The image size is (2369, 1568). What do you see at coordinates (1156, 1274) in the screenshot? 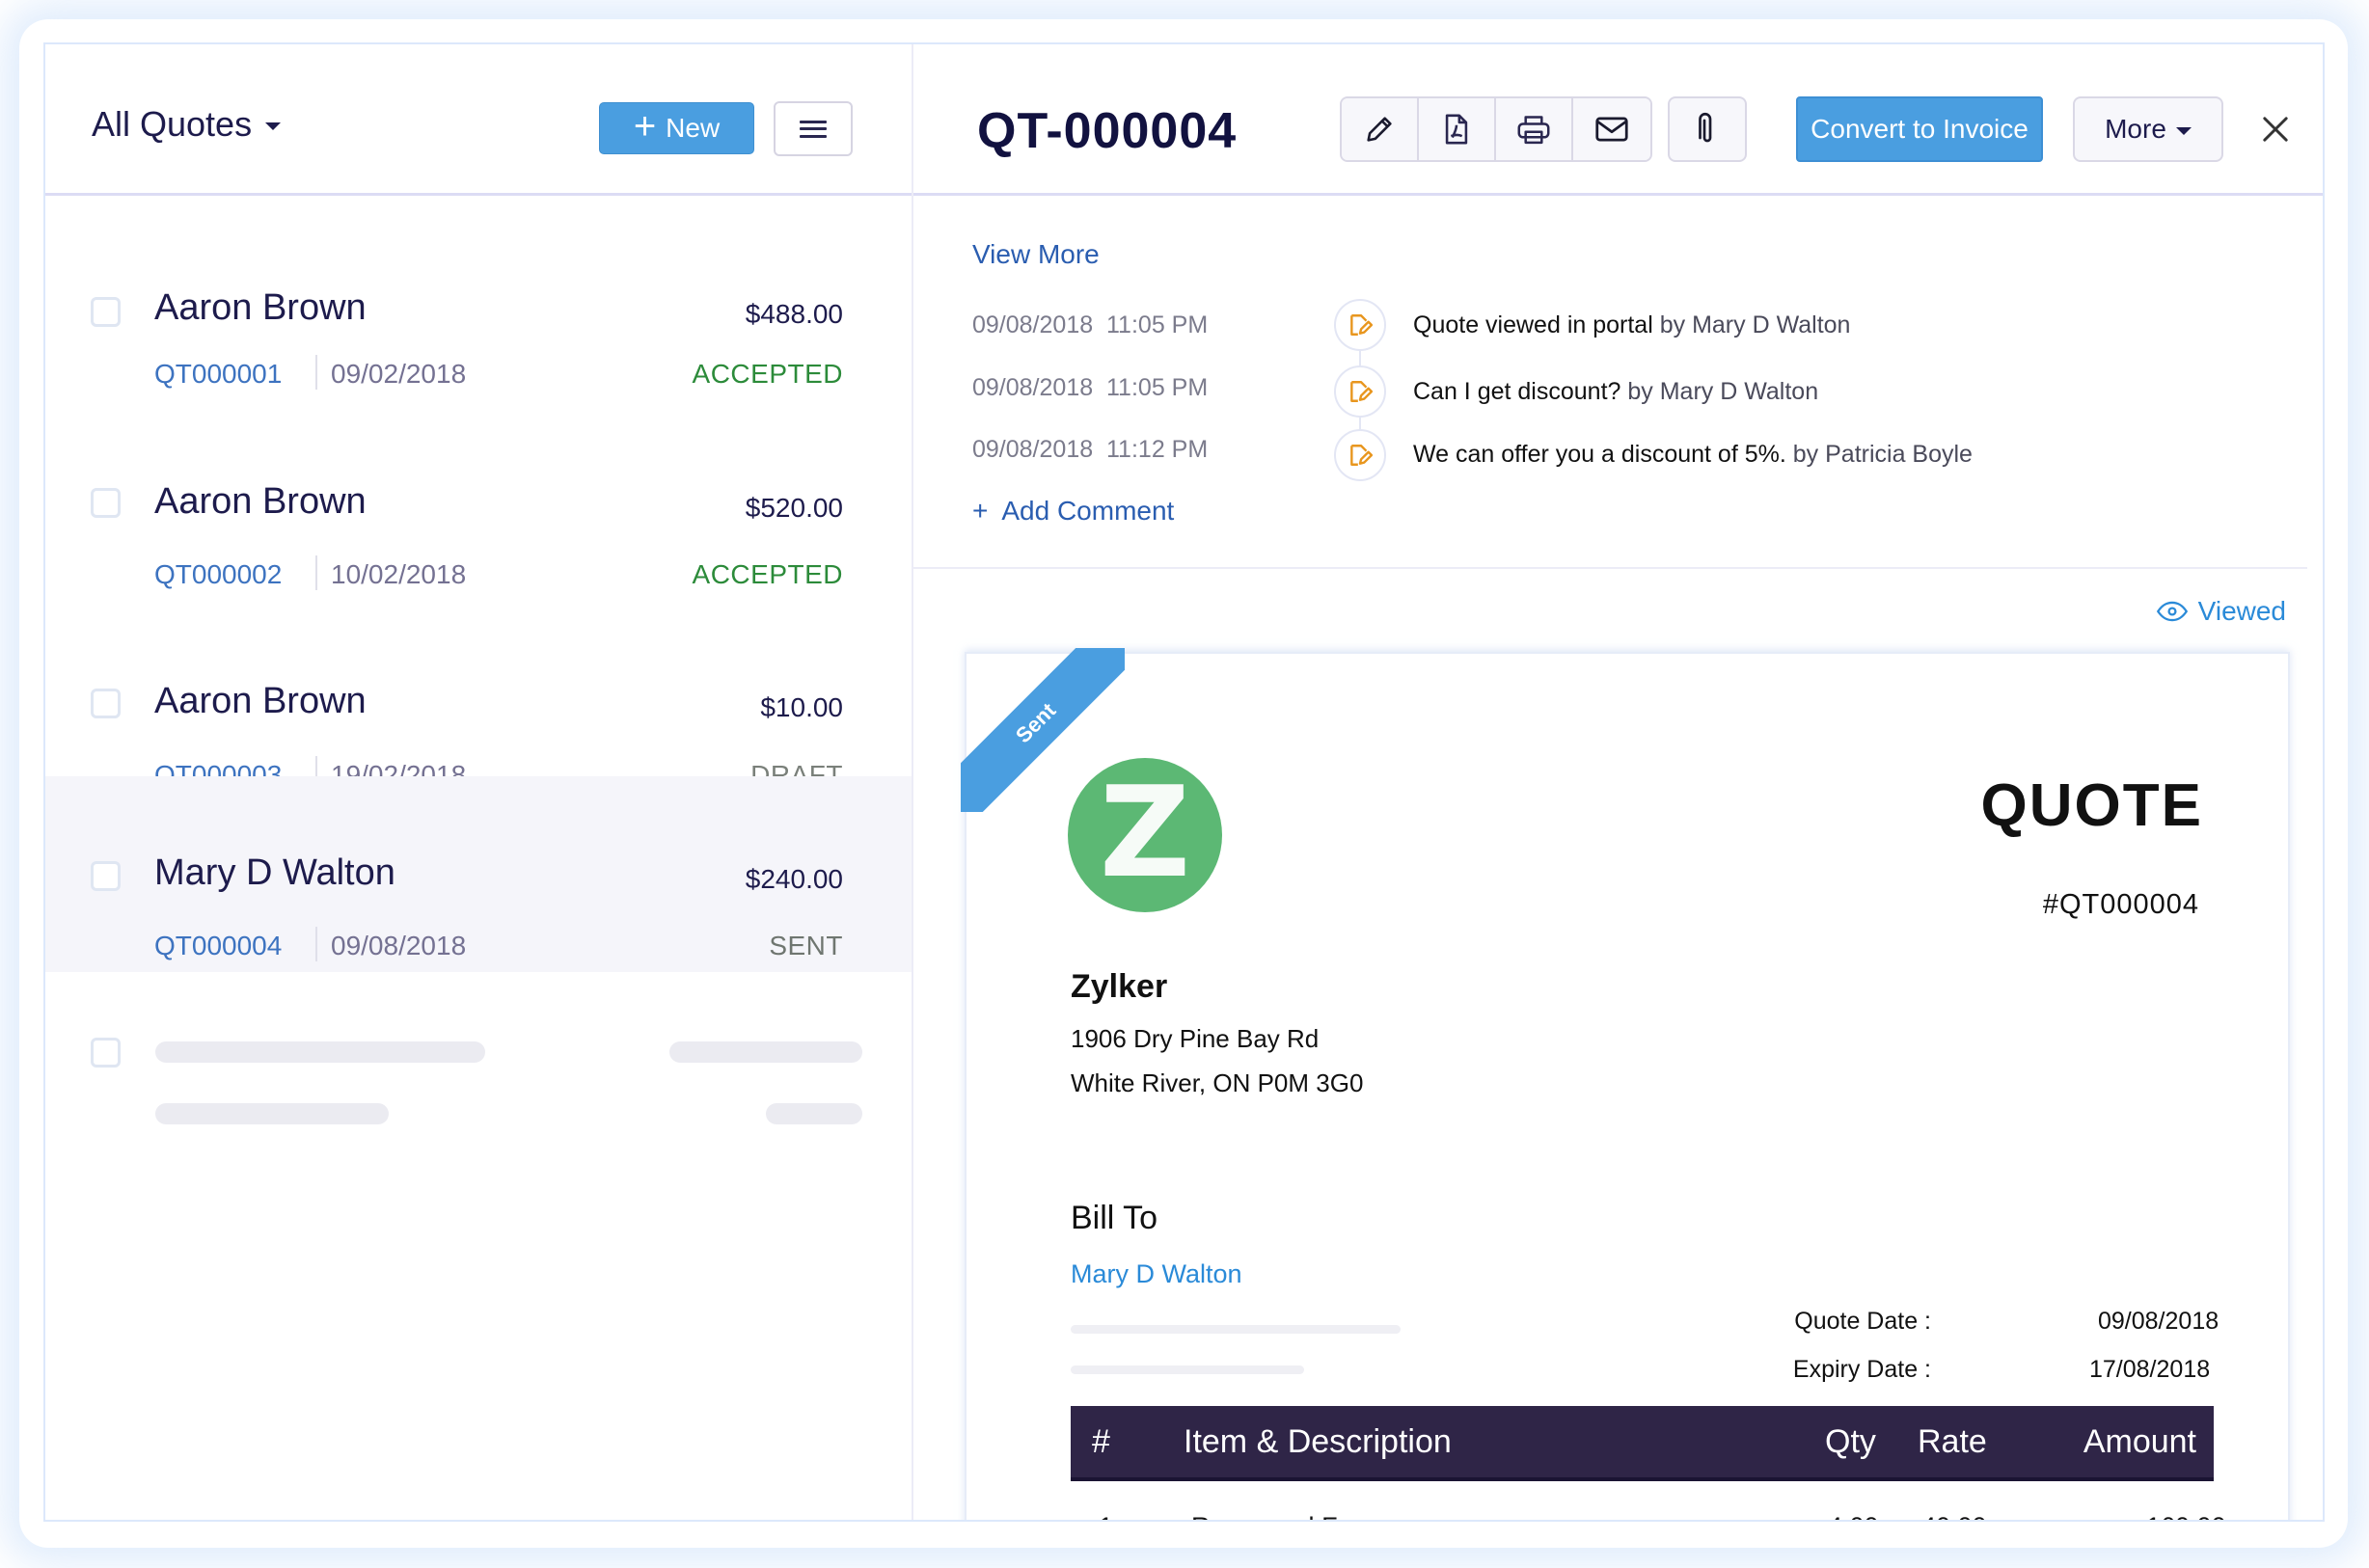
I see `bill-to-name: Mary D Walton` at bounding box center [1156, 1274].